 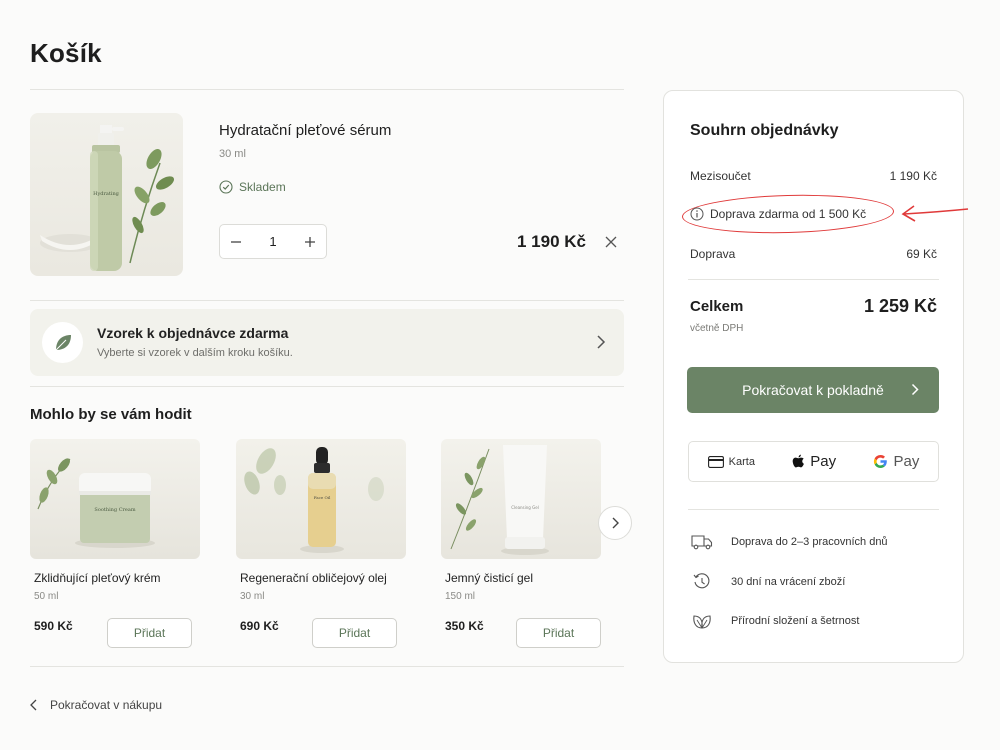 I want to click on product-image-cream: Soothing Cream, so click(x=115, y=499).